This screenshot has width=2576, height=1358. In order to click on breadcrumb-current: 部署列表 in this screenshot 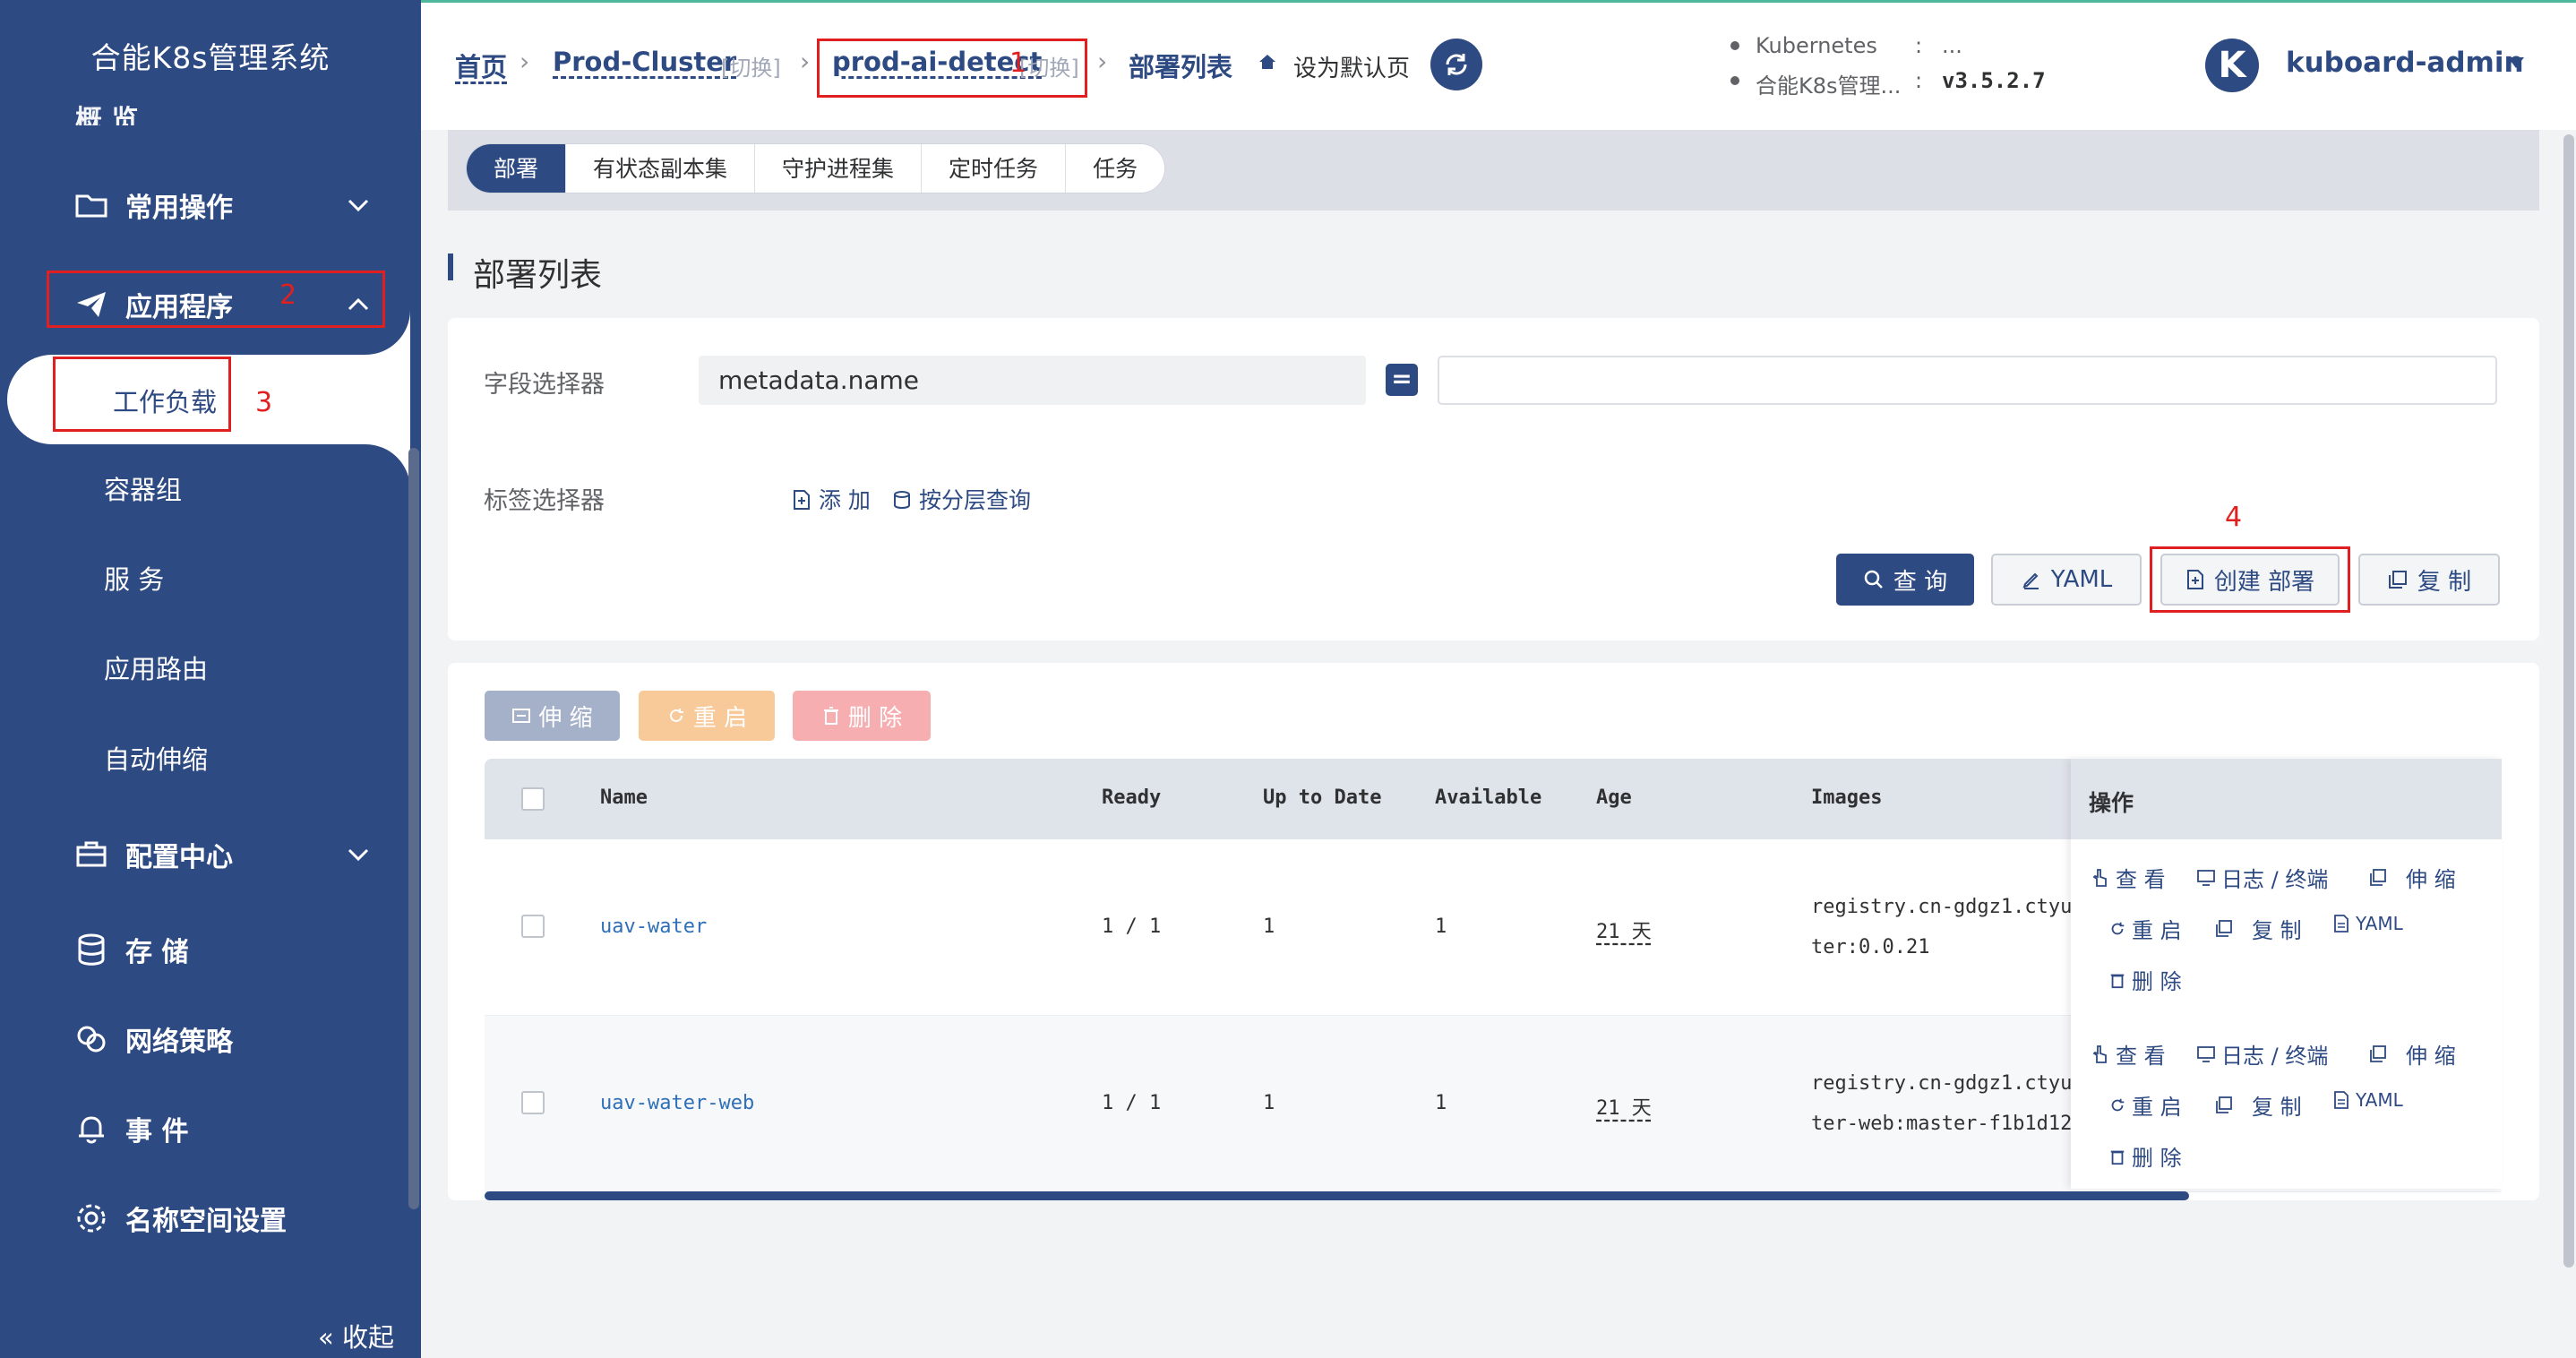, I will do `click(1181, 67)`.